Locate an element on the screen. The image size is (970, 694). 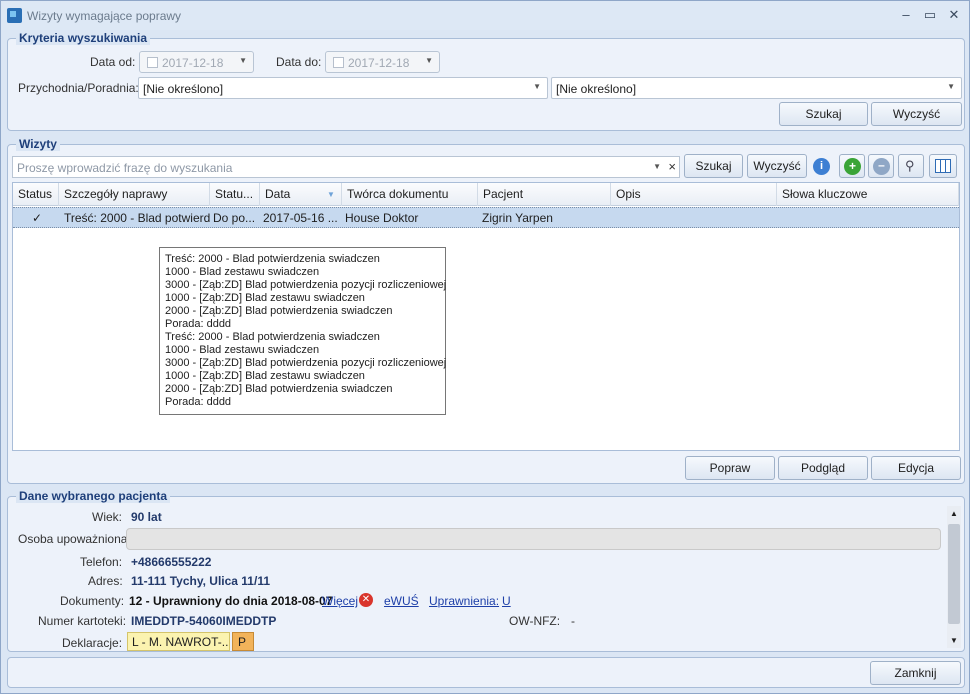
find-button: ⚲ is located at coordinates (911, 166).